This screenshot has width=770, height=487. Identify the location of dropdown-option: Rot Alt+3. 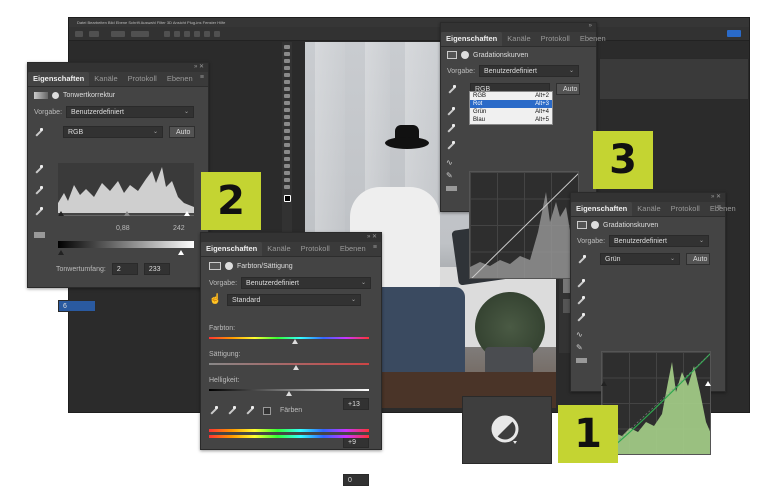
(511, 104).